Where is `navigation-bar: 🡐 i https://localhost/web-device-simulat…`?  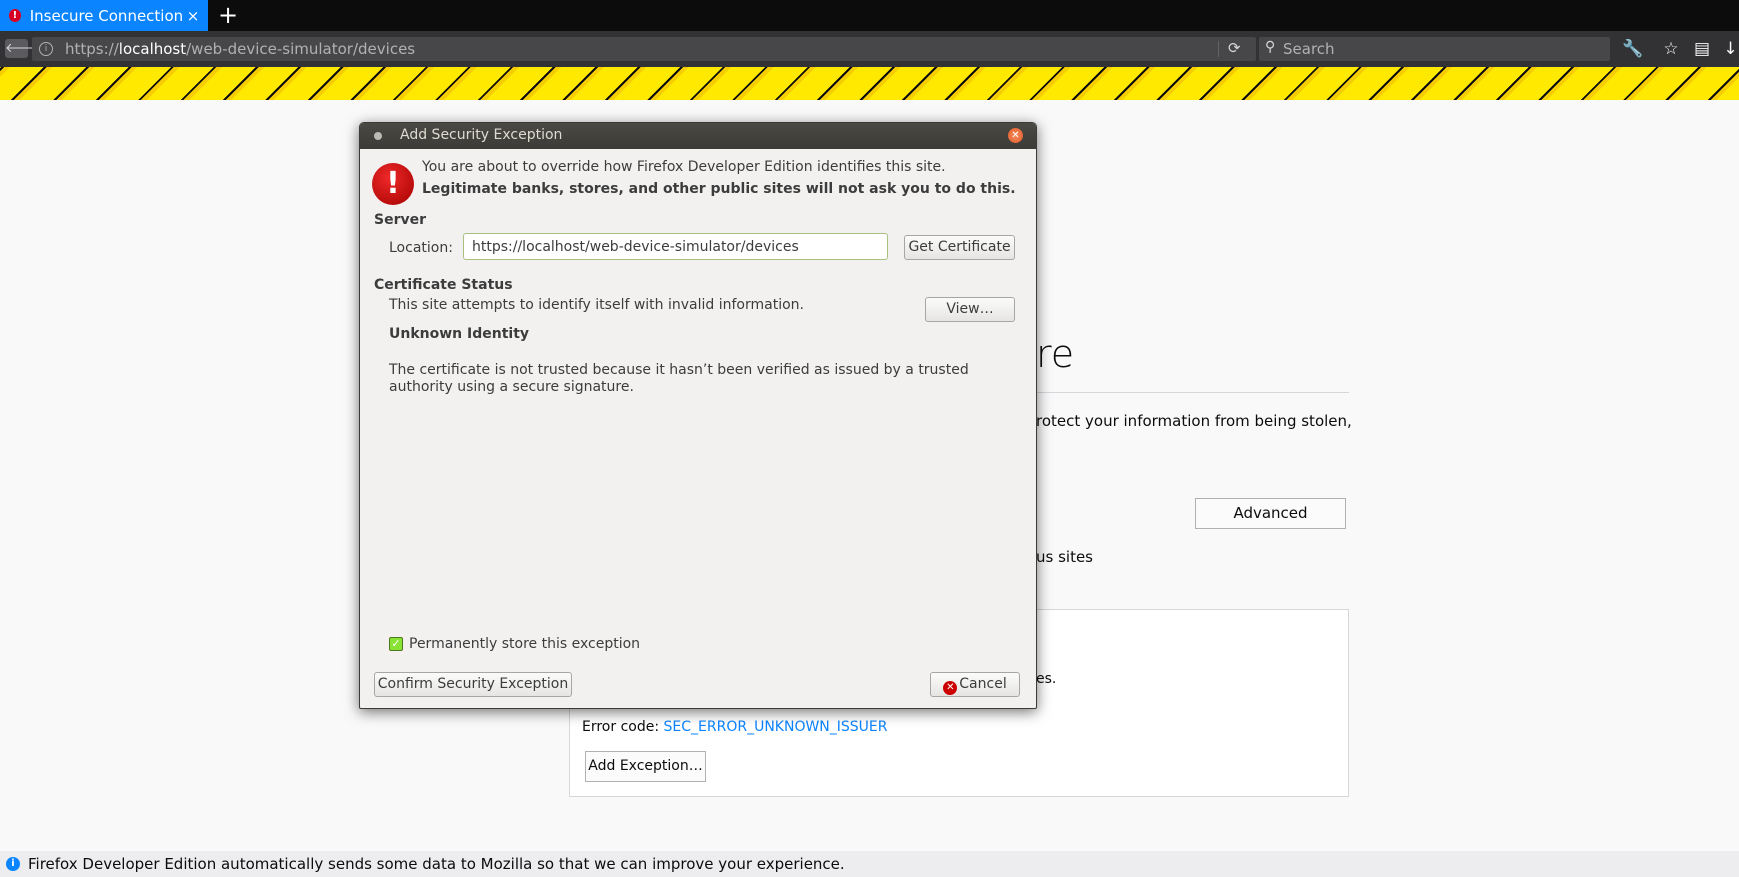
navigation-bar: 🡐 i https://localhost/web-device-simulat… is located at coordinates (869, 49).